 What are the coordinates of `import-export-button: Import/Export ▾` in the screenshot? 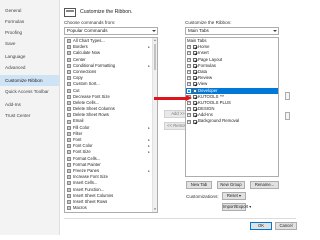 It's located at (236, 207).